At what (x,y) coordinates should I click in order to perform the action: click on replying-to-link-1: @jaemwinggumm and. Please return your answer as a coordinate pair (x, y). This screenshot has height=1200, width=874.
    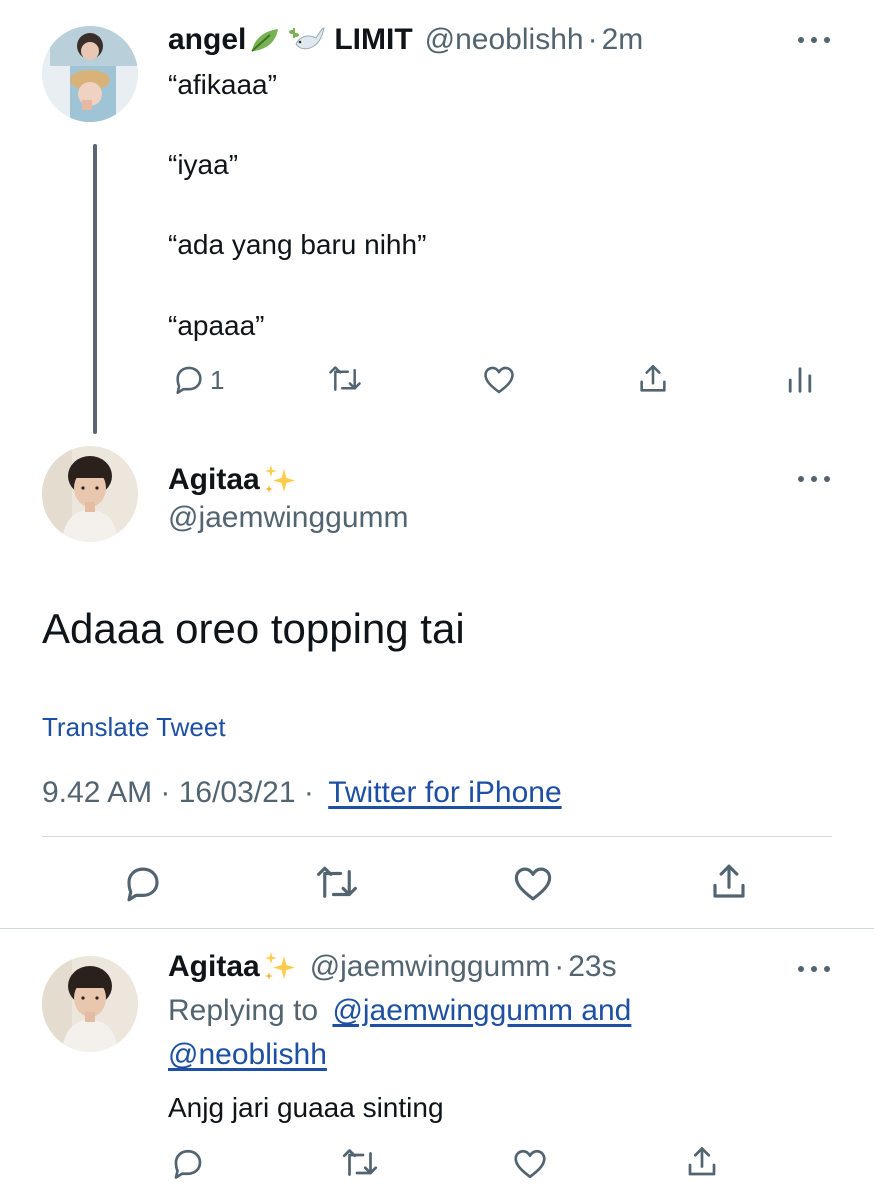
    Looking at the image, I should click on (481, 1010).